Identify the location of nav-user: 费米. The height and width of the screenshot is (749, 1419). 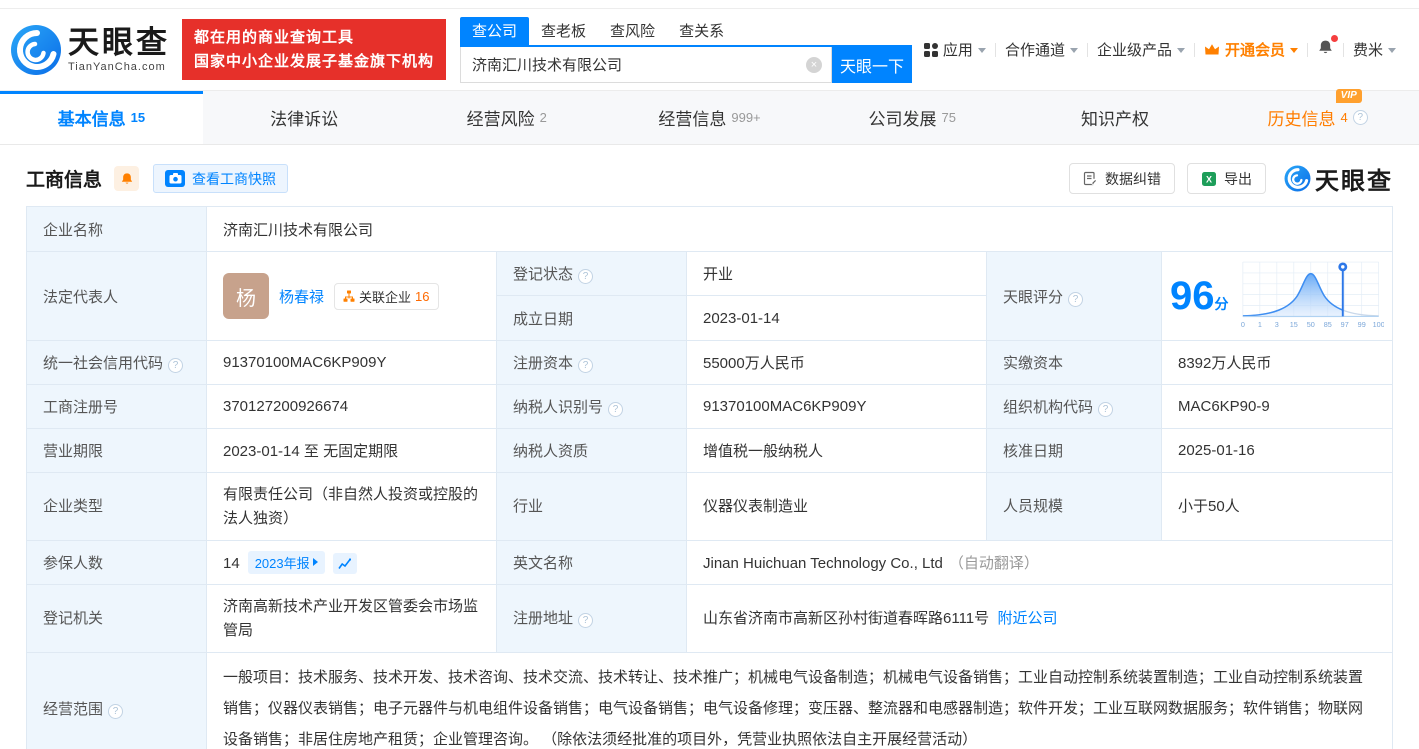
(1374, 49).